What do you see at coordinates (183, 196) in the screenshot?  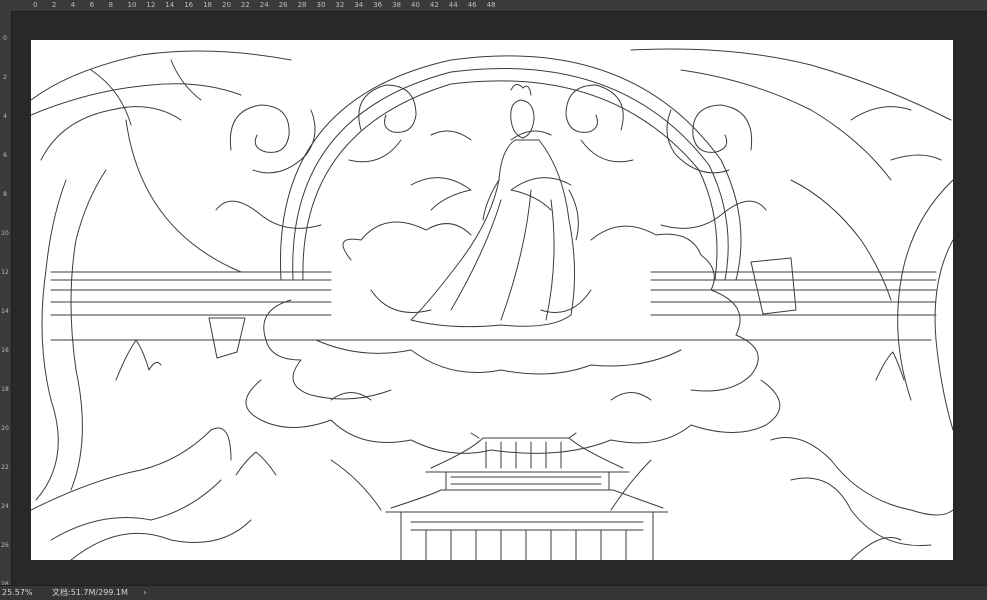 I see `moon-arc` at bounding box center [183, 196].